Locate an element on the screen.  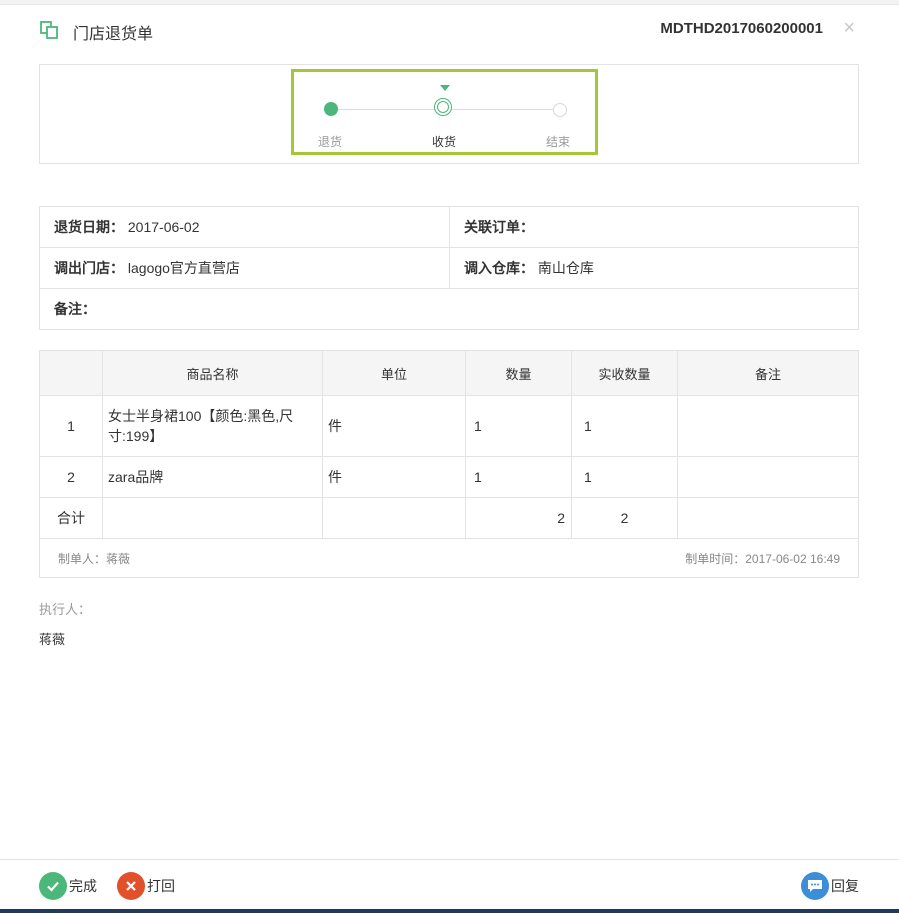
related-order-label: 关联订单： is located at coordinates (499, 227).